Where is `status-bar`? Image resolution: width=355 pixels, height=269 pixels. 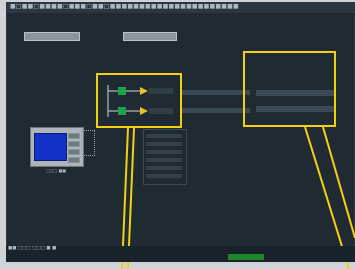 status-bar is located at coordinates (180, 254).